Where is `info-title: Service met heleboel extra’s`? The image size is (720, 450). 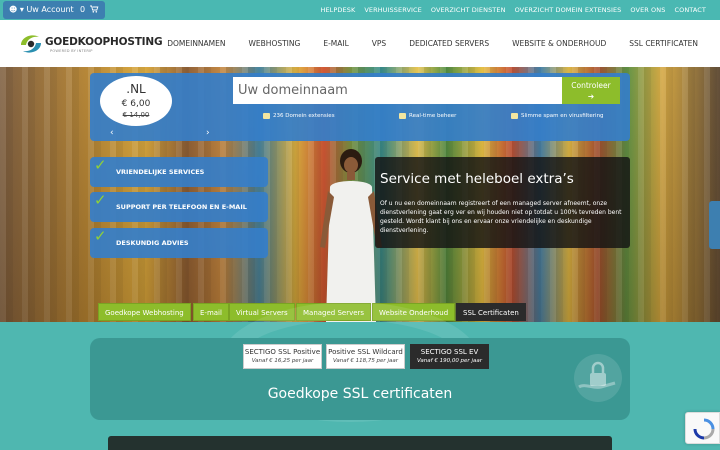
info-title: Service met heleboel extra’s is located at coordinates (477, 179).